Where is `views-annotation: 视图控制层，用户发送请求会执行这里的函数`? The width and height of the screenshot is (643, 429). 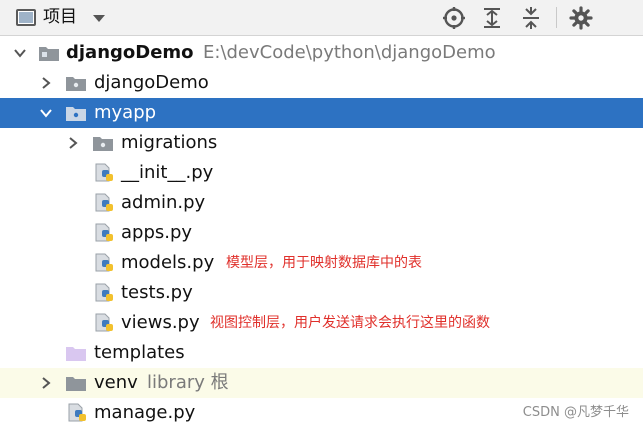 views-annotation: 视图控制层，用户发送请求会执行这里的函数 is located at coordinates (350, 323).